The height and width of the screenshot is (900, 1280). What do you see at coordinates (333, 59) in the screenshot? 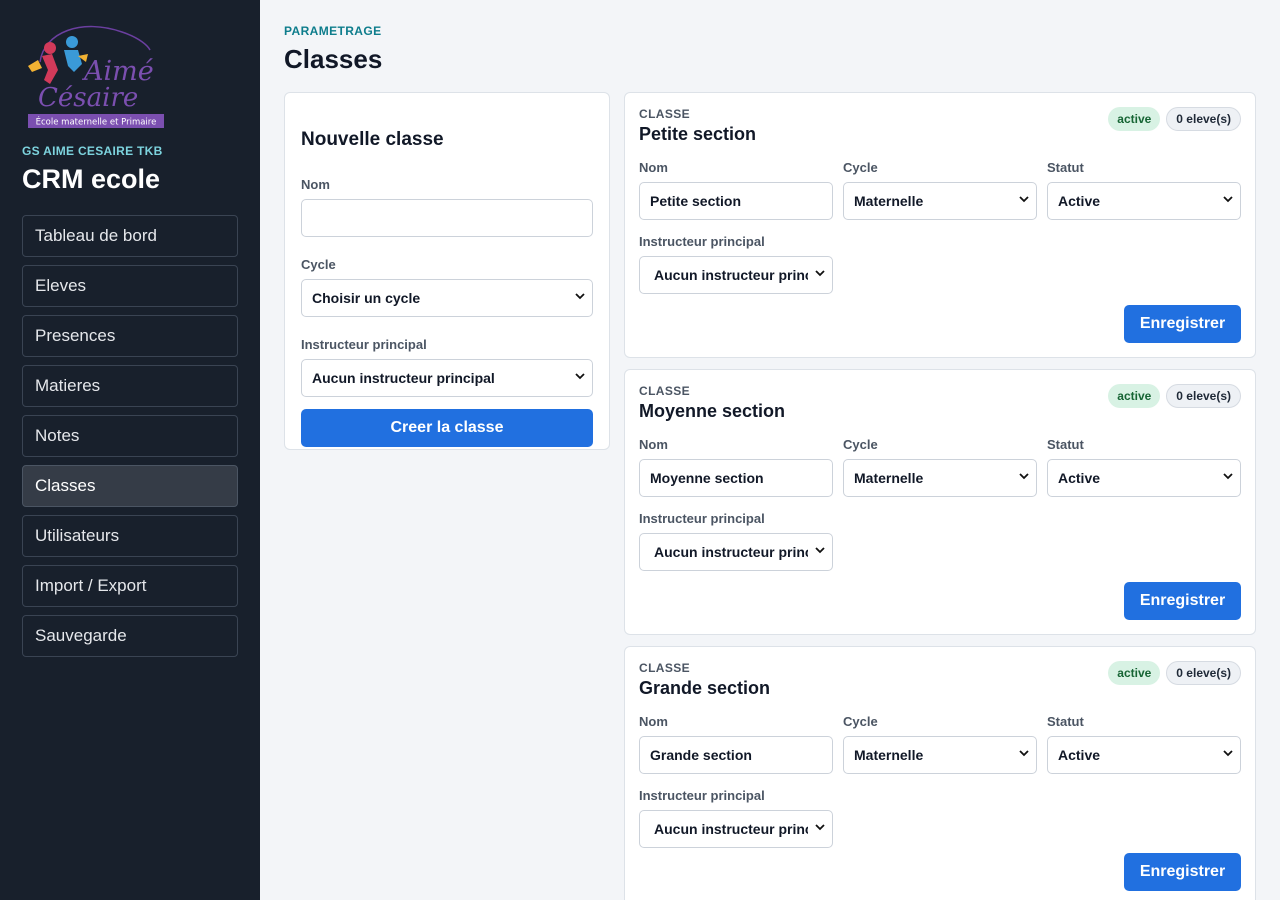
I see `page-title: Classes` at bounding box center [333, 59].